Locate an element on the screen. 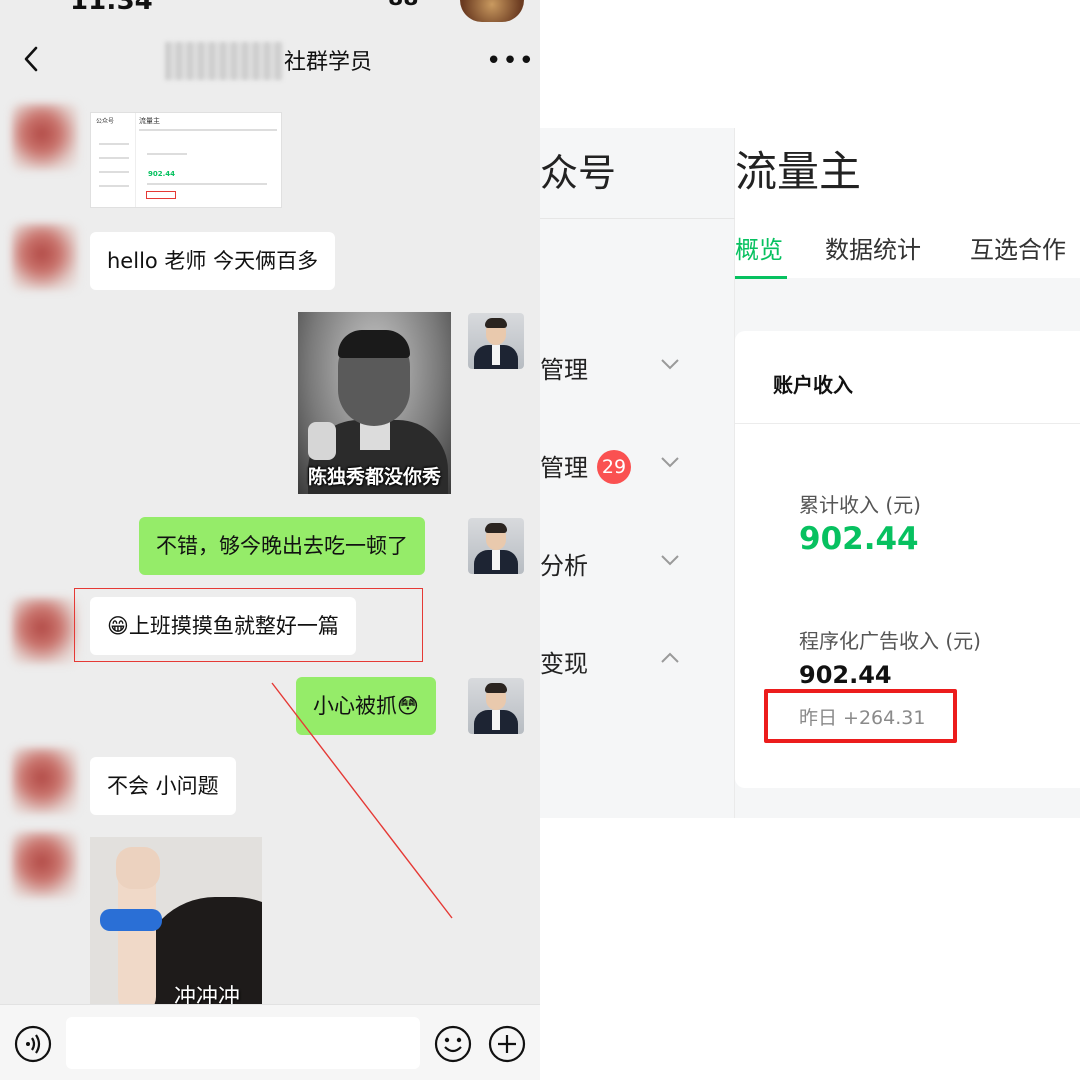 The width and height of the screenshot is (1080, 1080). total-income-label: 累计收入 (元) is located at coordinates (860, 505).